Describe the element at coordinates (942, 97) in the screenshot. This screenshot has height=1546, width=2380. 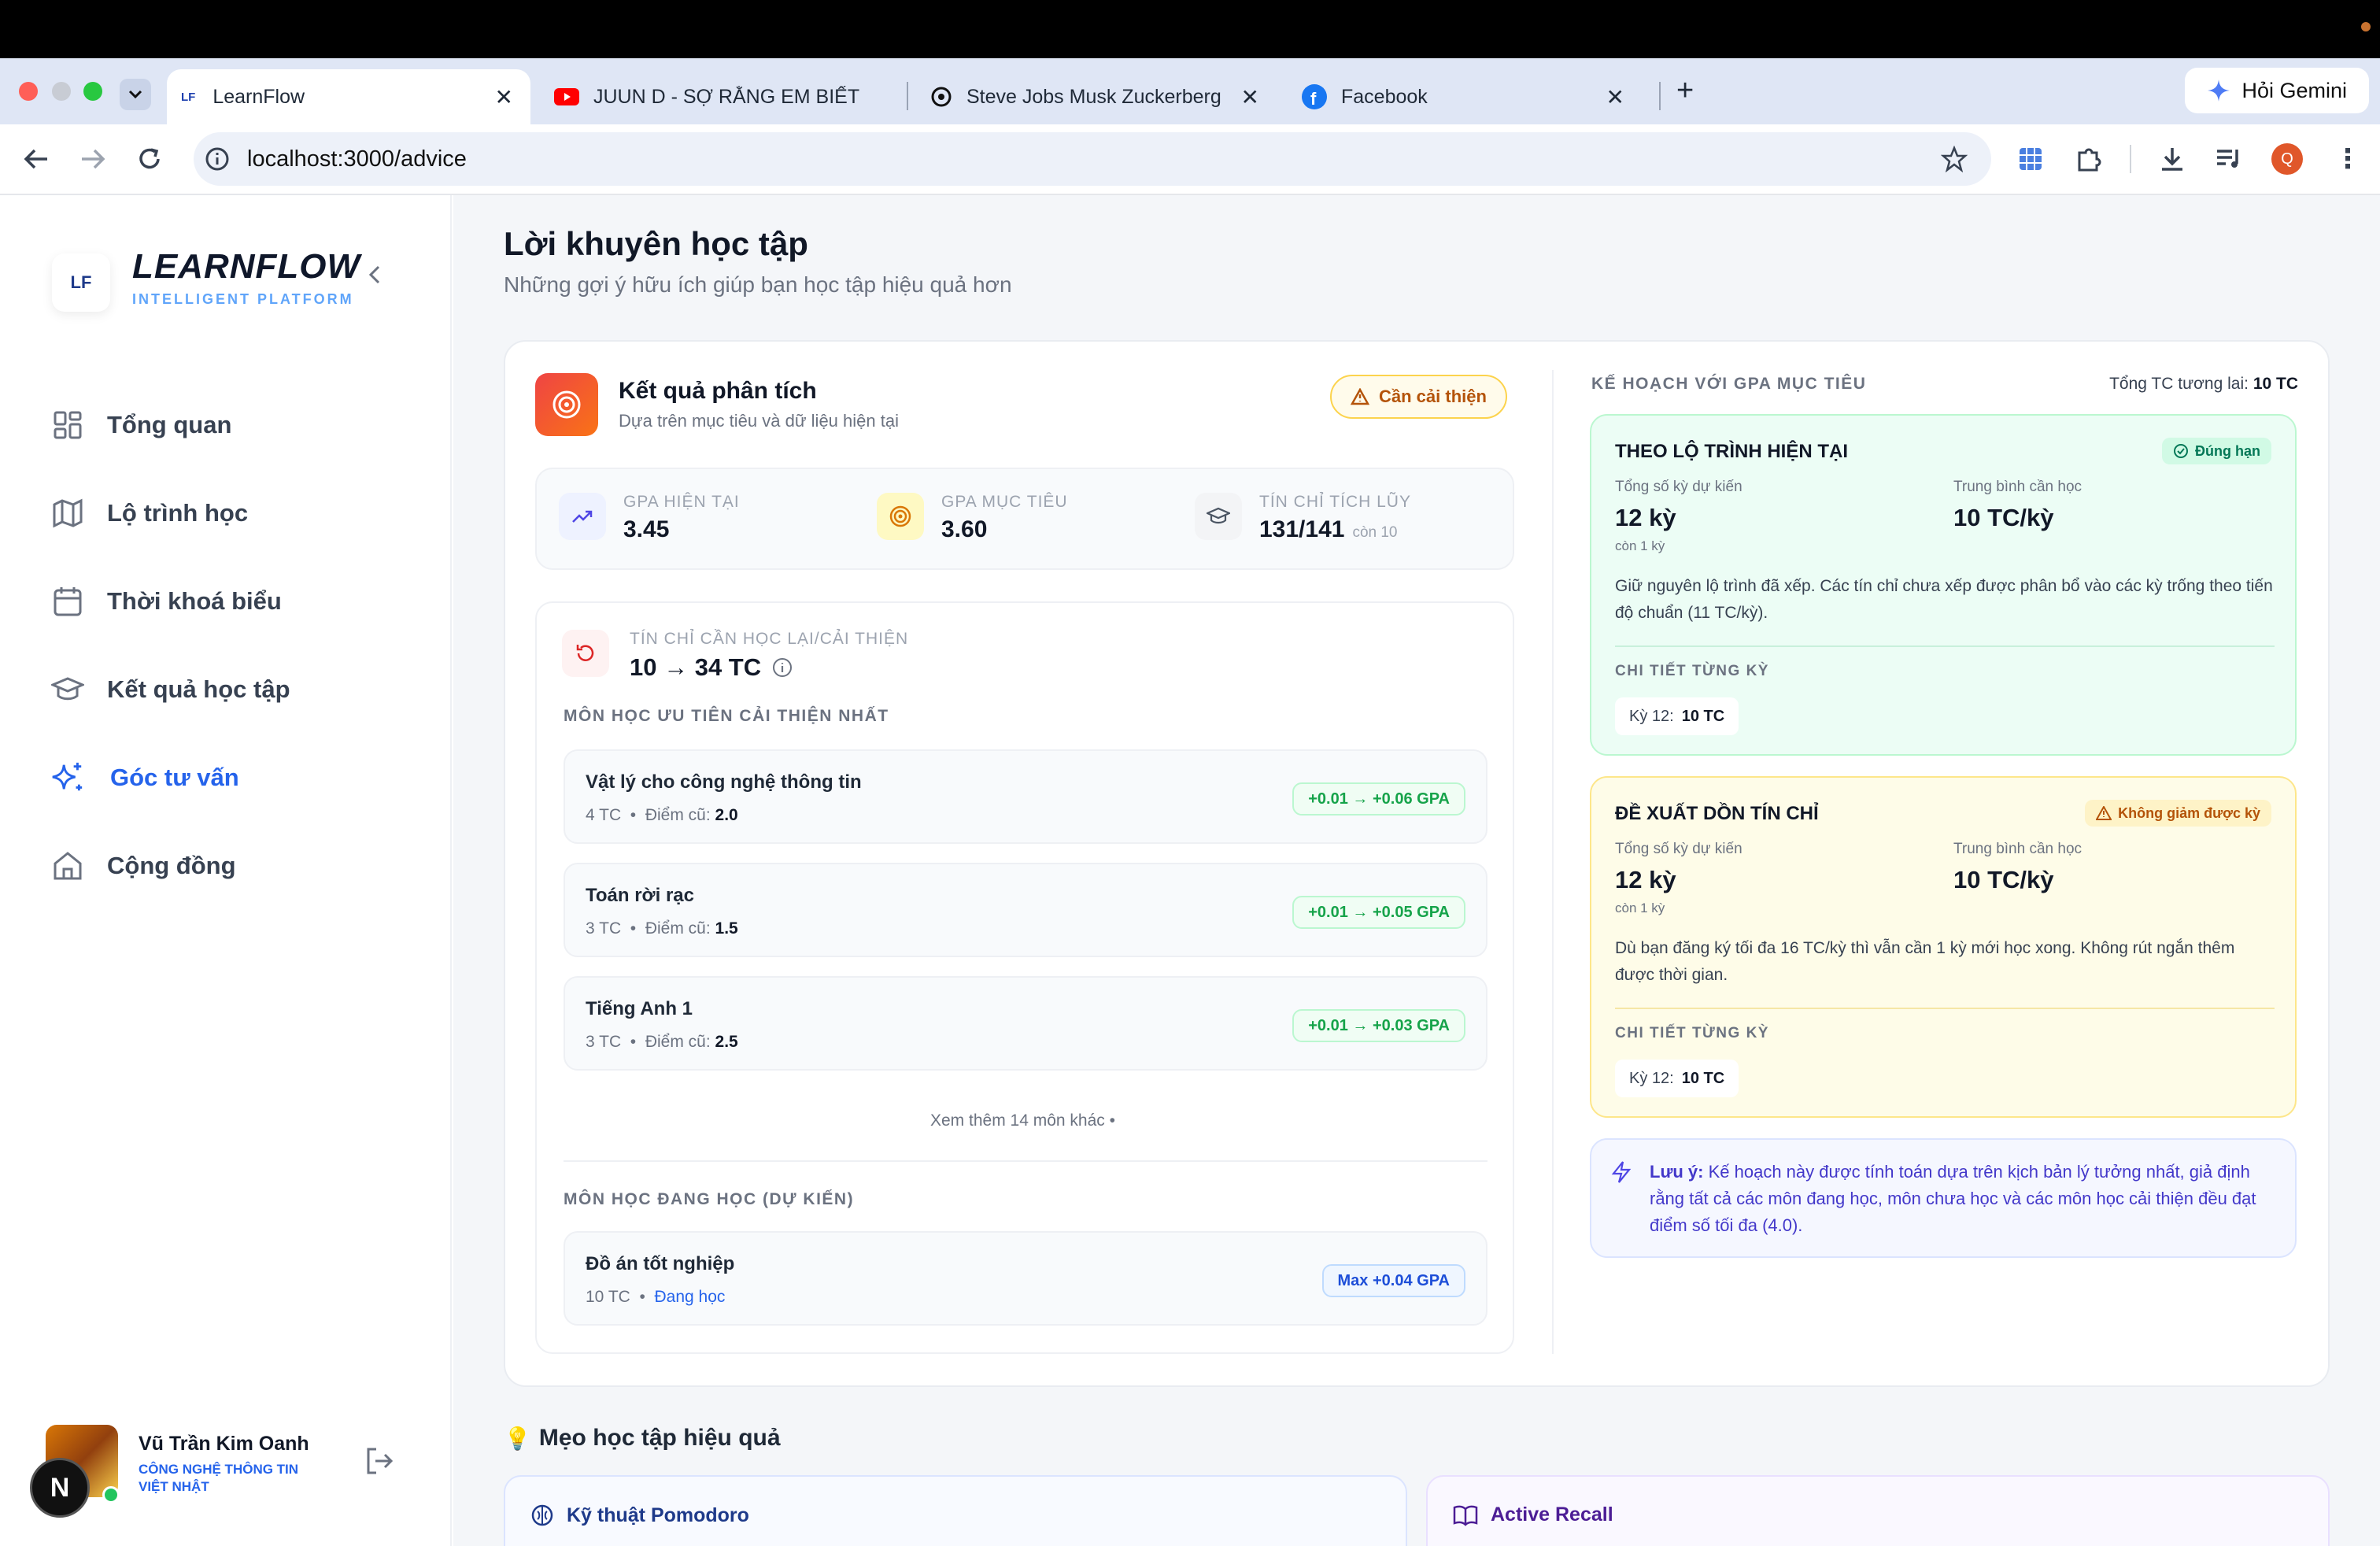
I see `openai-icon` at that location.